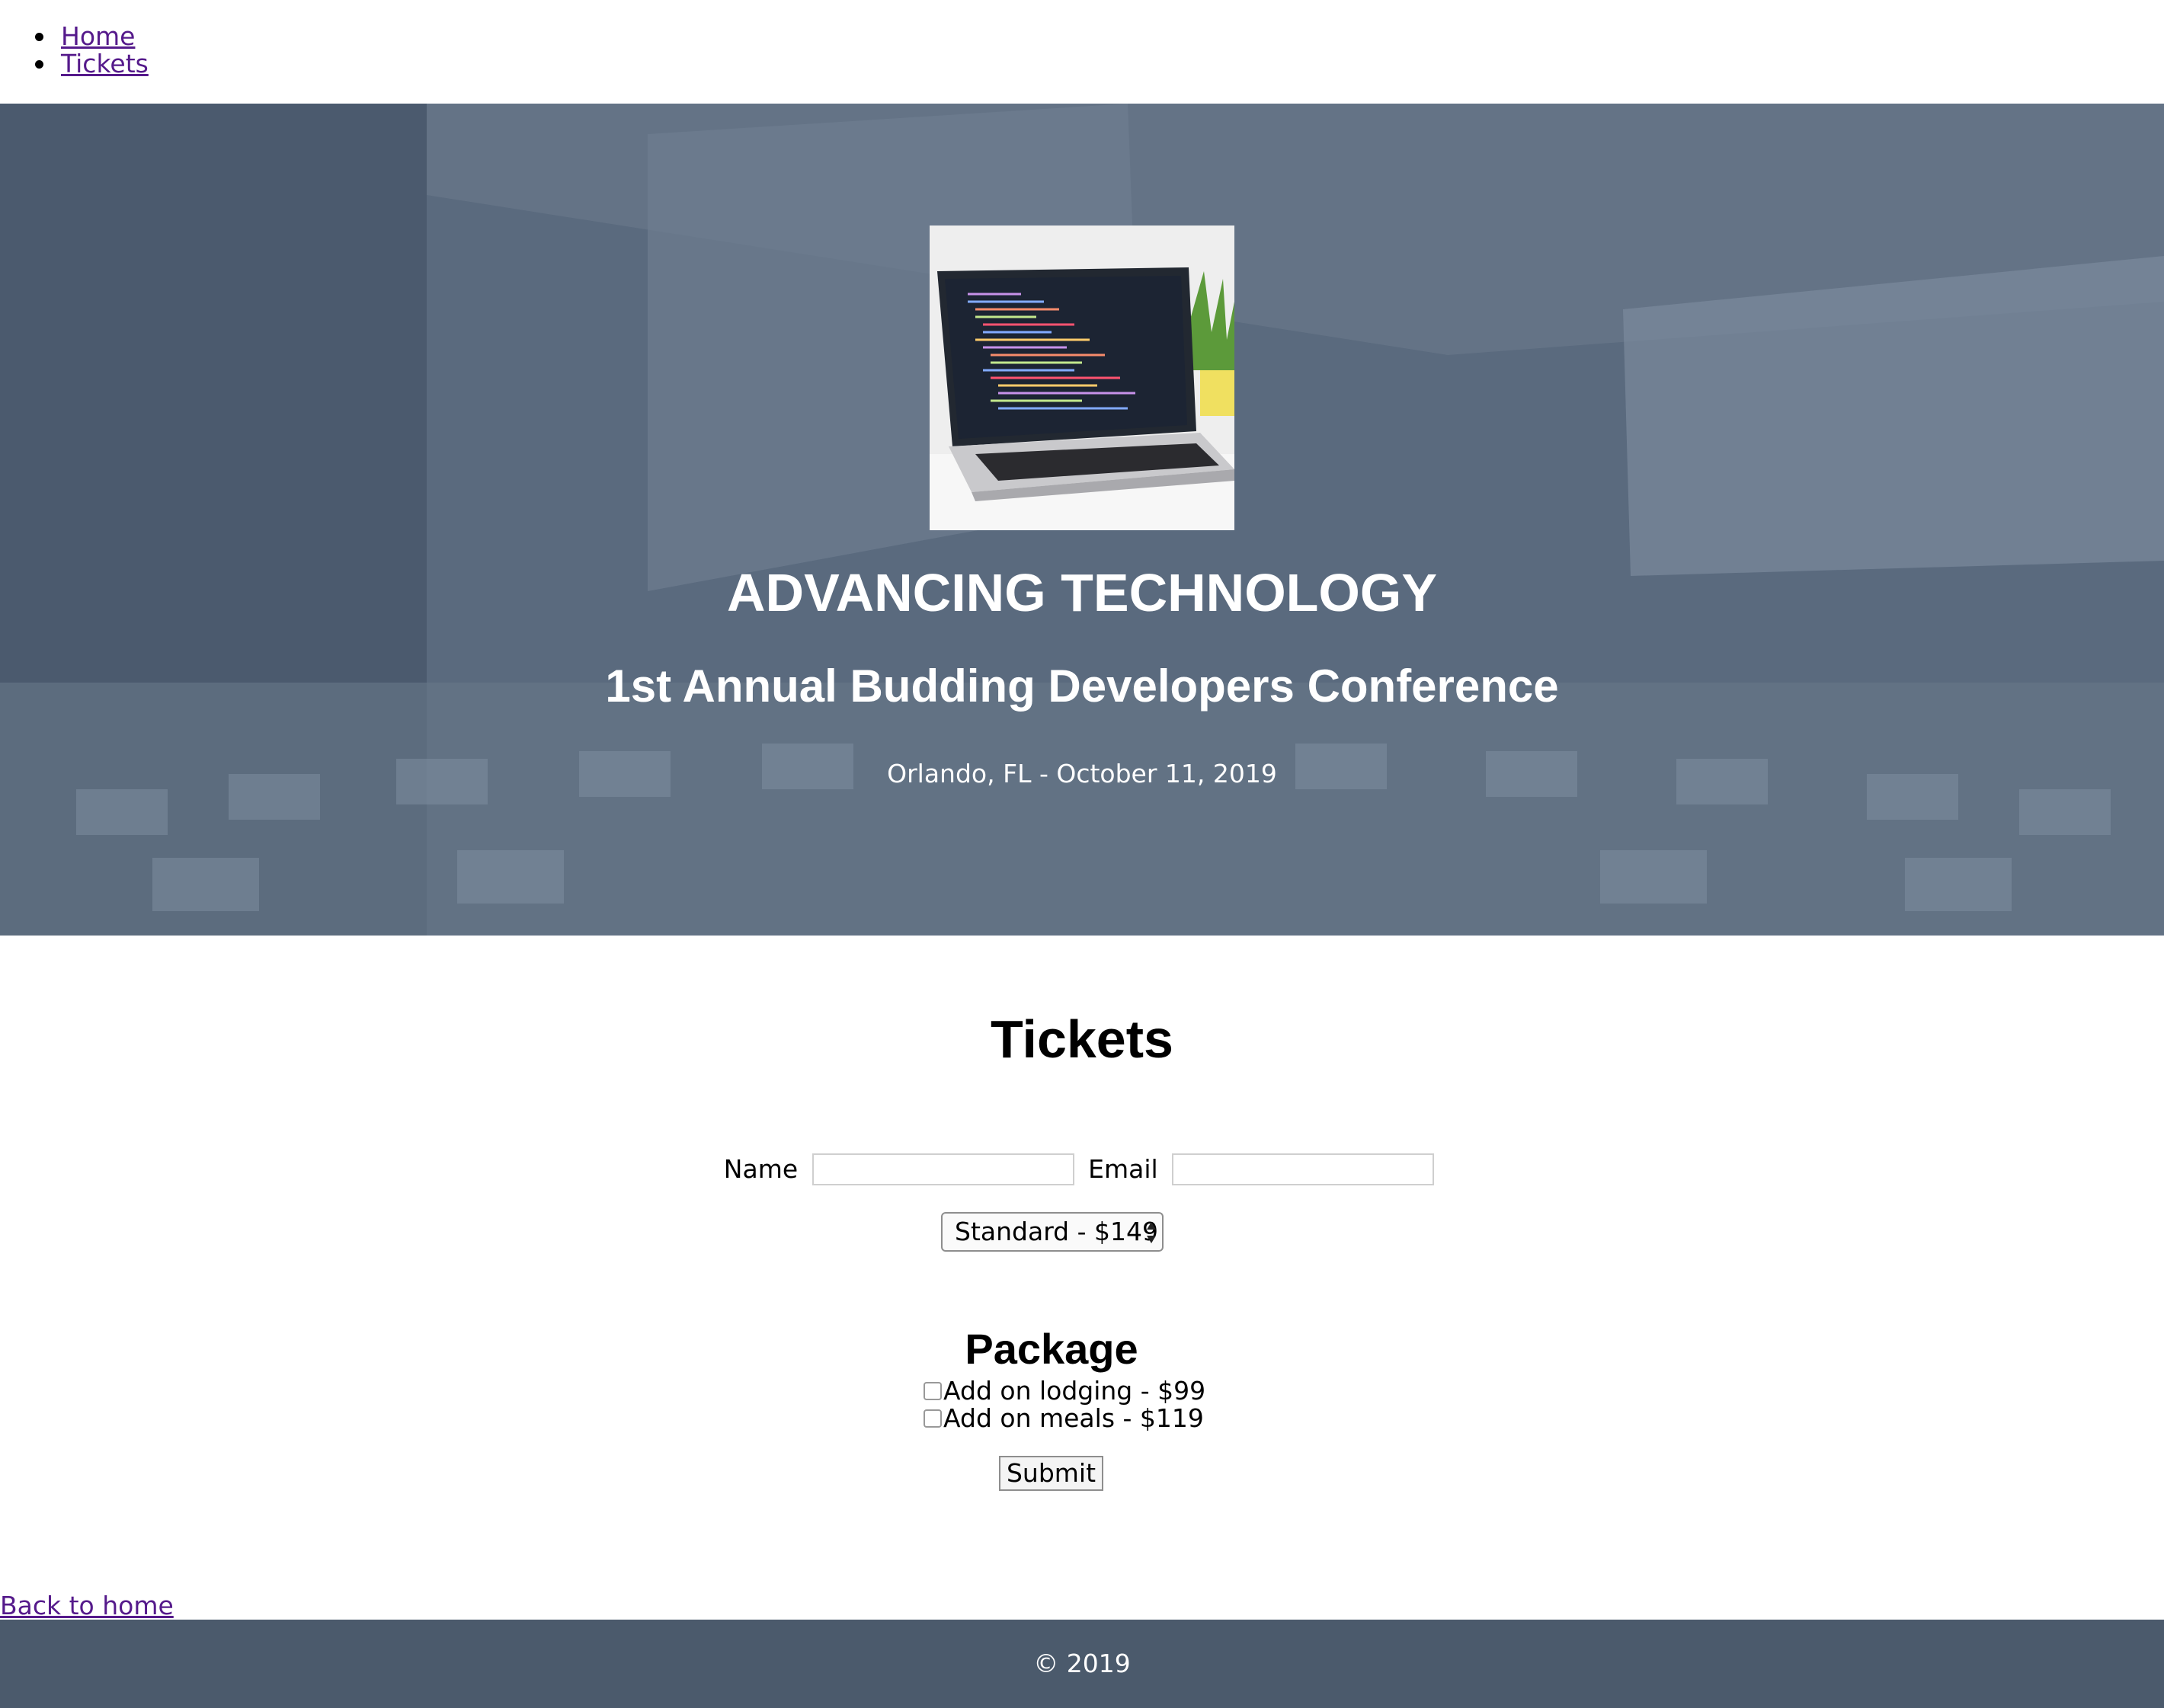 This screenshot has height=1708, width=2164. Describe the element at coordinates (1082, 1168) in the screenshot. I see `contact-row: Name Email` at that location.